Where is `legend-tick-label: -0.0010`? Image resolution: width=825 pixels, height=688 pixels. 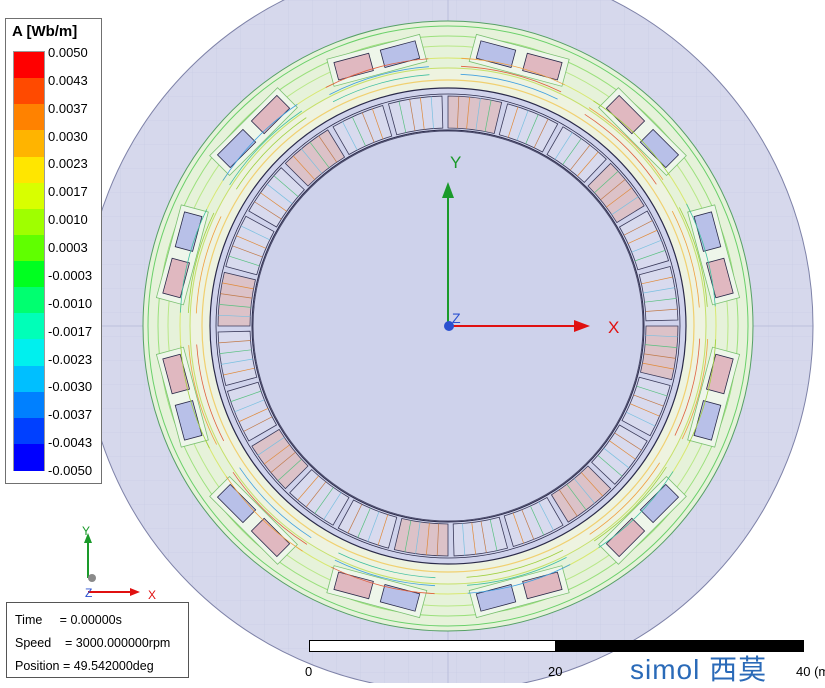 legend-tick-label: -0.0010 is located at coordinates (70, 303).